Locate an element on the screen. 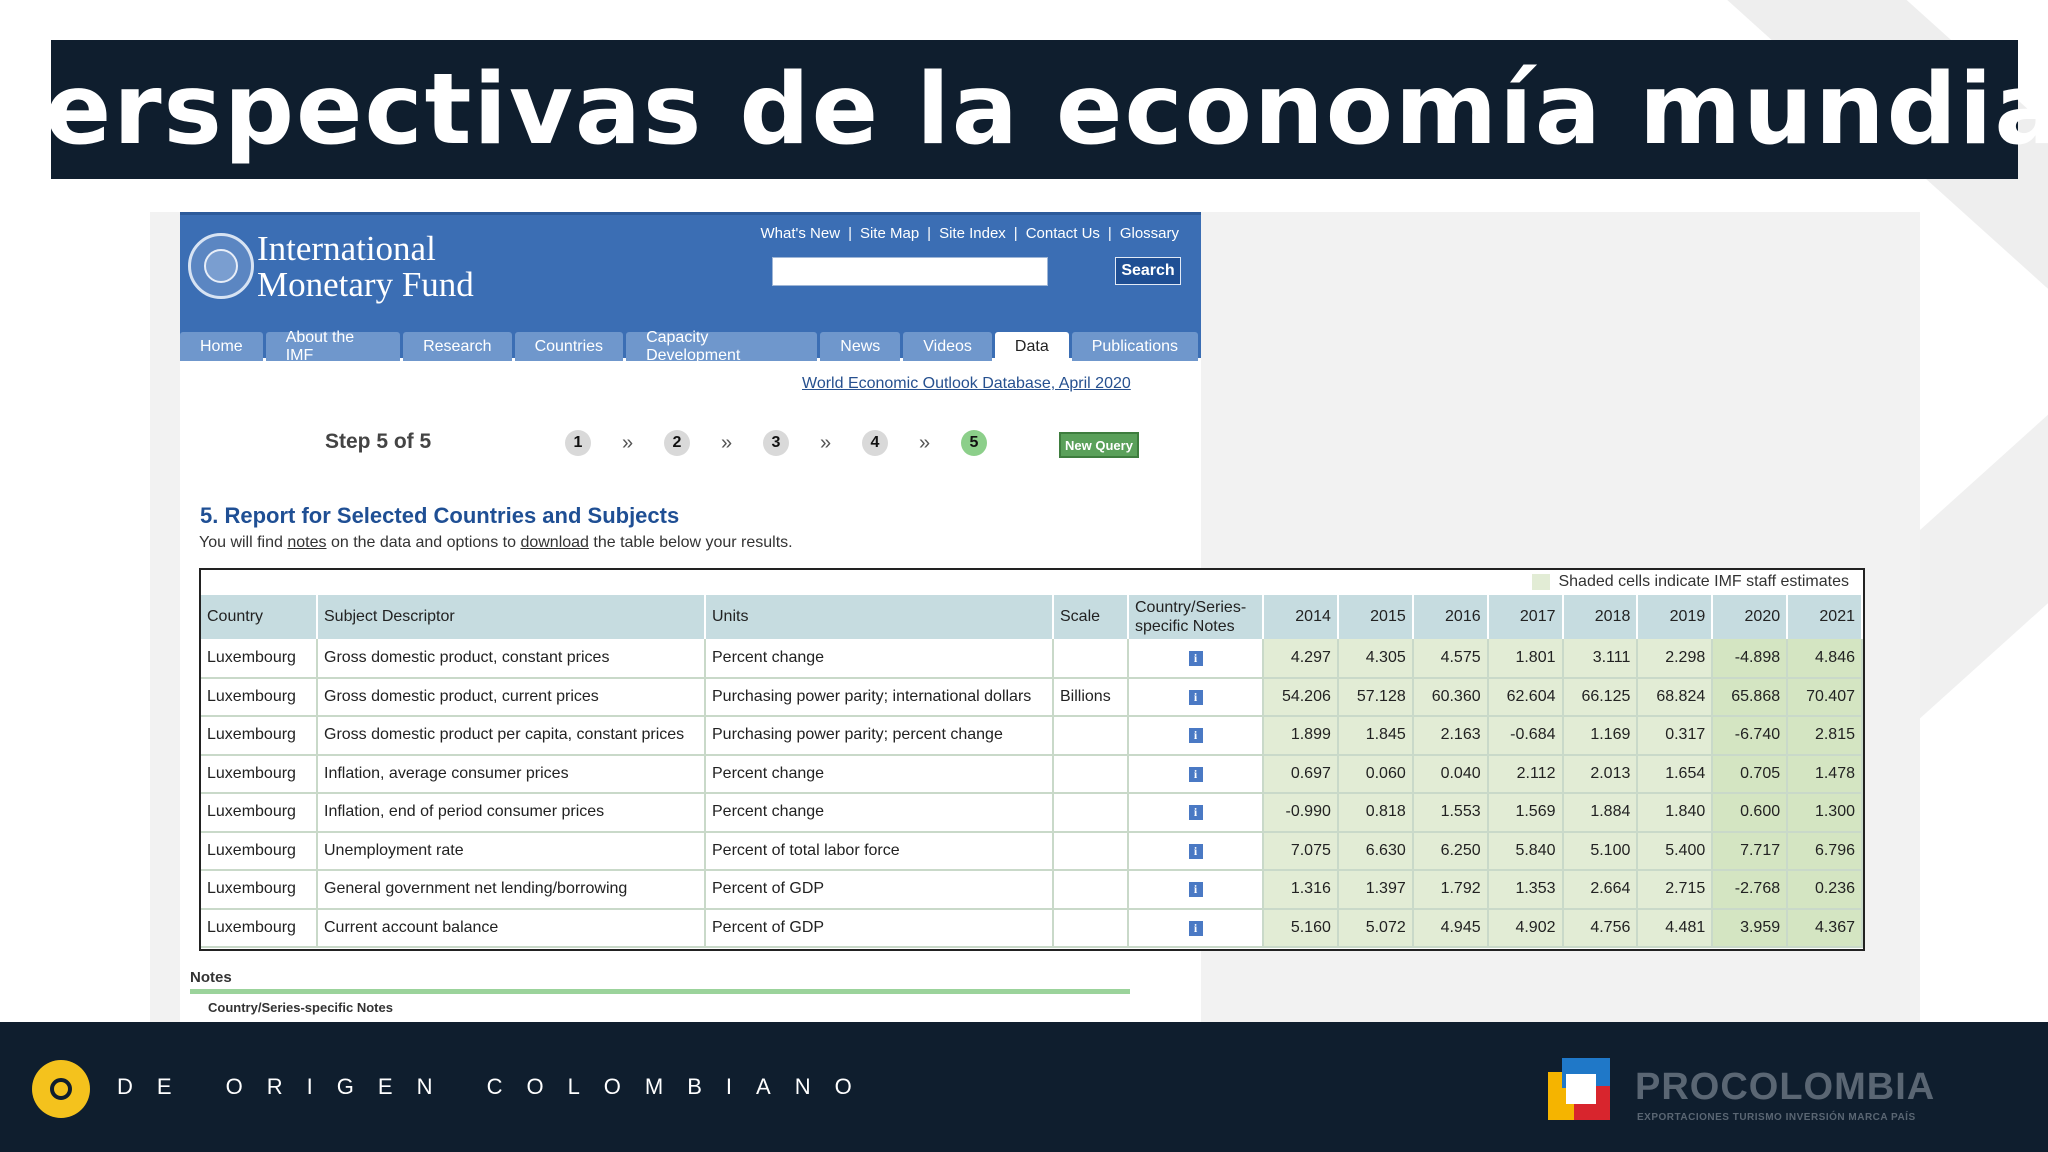 Image resolution: width=2048 pixels, height=1152 pixels. tab-about: About the IMF is located at coordinates (333, 346).